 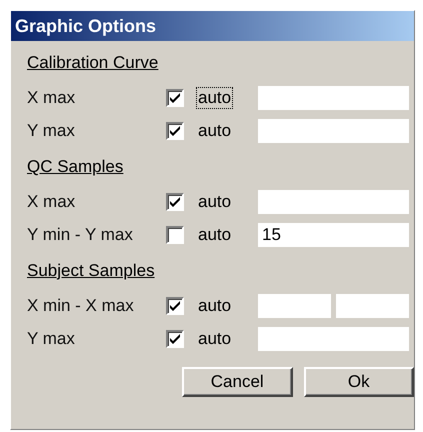 What do you see at coordinates (85, 26) in the screenshot?
I see `window-title: Graphic Options` at bounding box center [85, 26].